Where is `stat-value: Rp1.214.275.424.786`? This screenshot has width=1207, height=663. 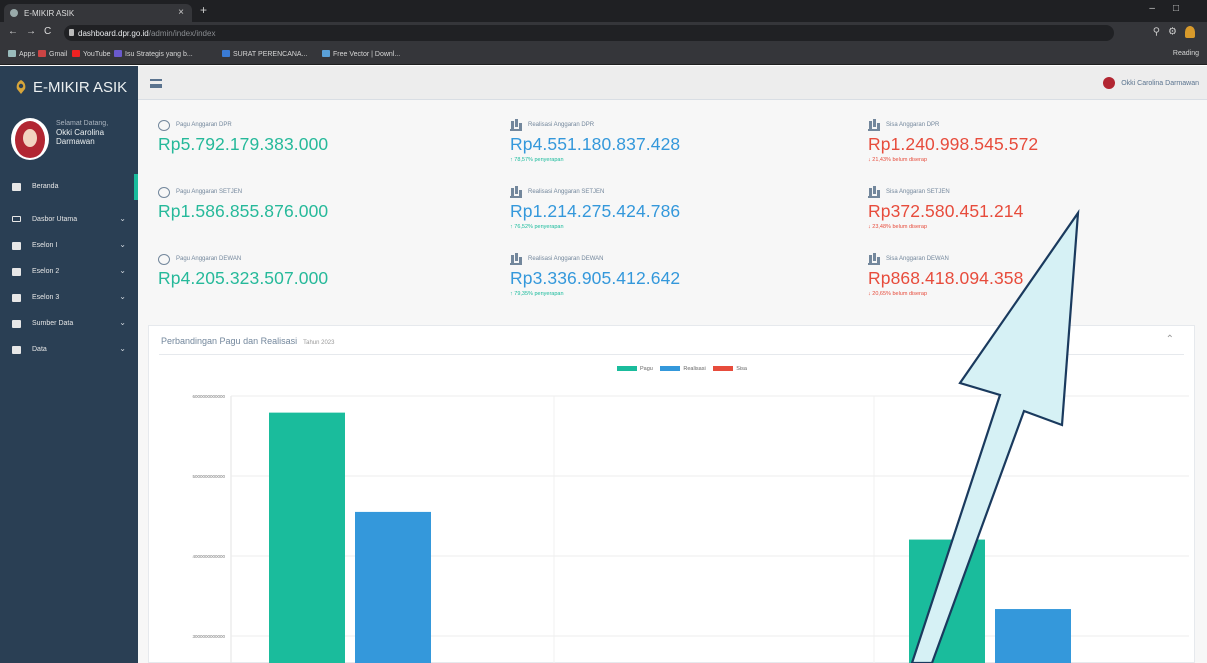 stat-value: Rp1.214.275.424.786 is located at coordinates (595, 211).